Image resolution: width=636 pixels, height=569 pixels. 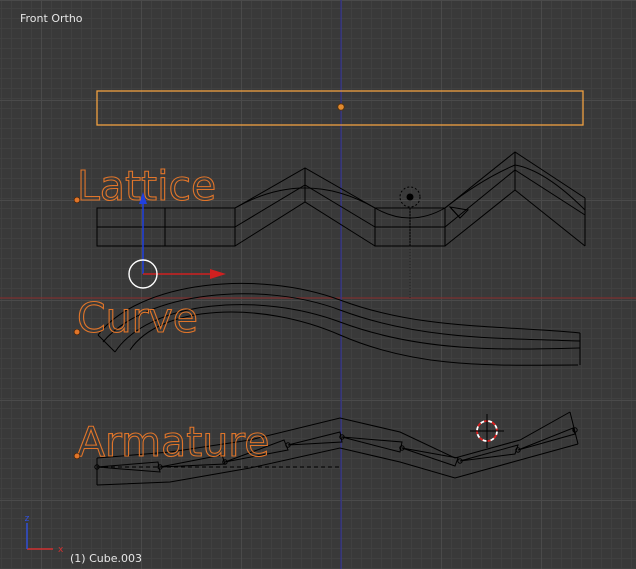 I want to click on gizmo-z-label: z, so click(x=27, y=519).